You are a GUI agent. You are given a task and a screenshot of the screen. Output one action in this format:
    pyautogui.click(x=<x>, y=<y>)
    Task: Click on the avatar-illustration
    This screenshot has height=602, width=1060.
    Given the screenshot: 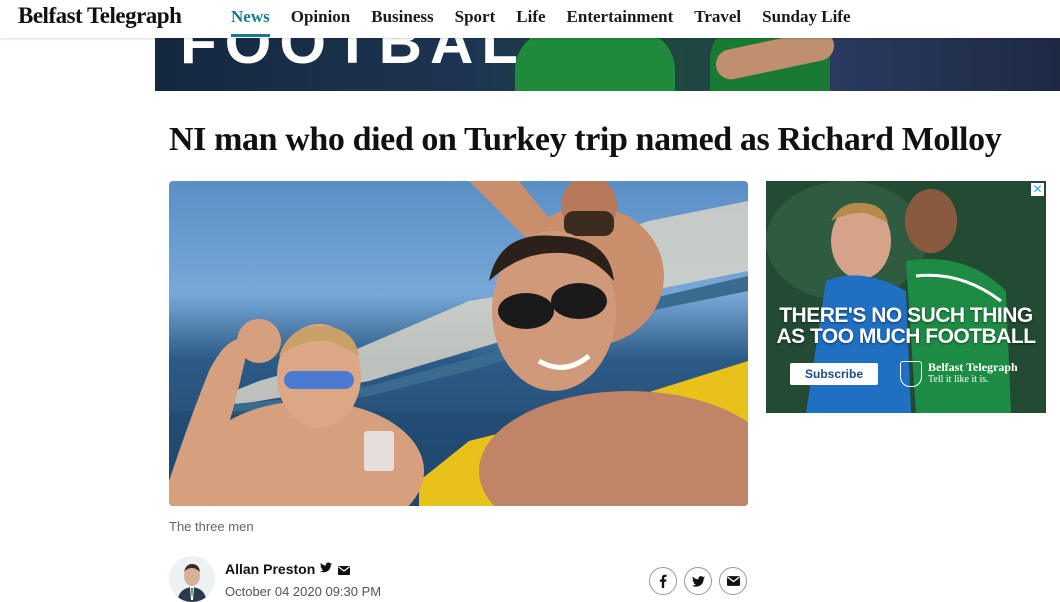 What is the action you would take?
    pyautogui.click(x=192, y=579)
    